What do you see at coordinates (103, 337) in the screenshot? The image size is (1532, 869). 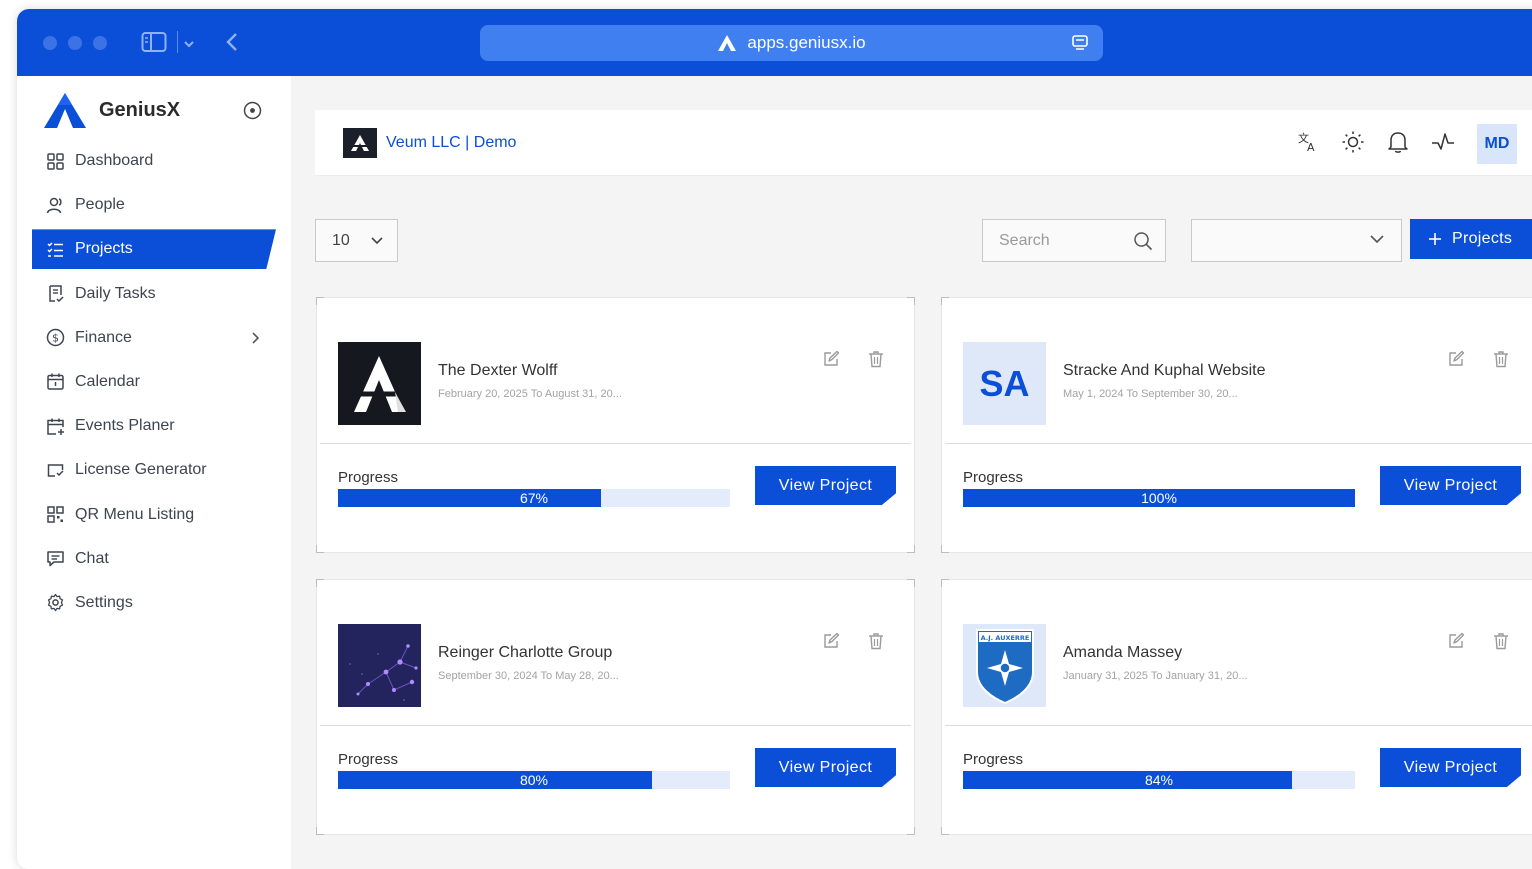 I see `sidebar-item-label: Finance` at bounding box center [103, 337].